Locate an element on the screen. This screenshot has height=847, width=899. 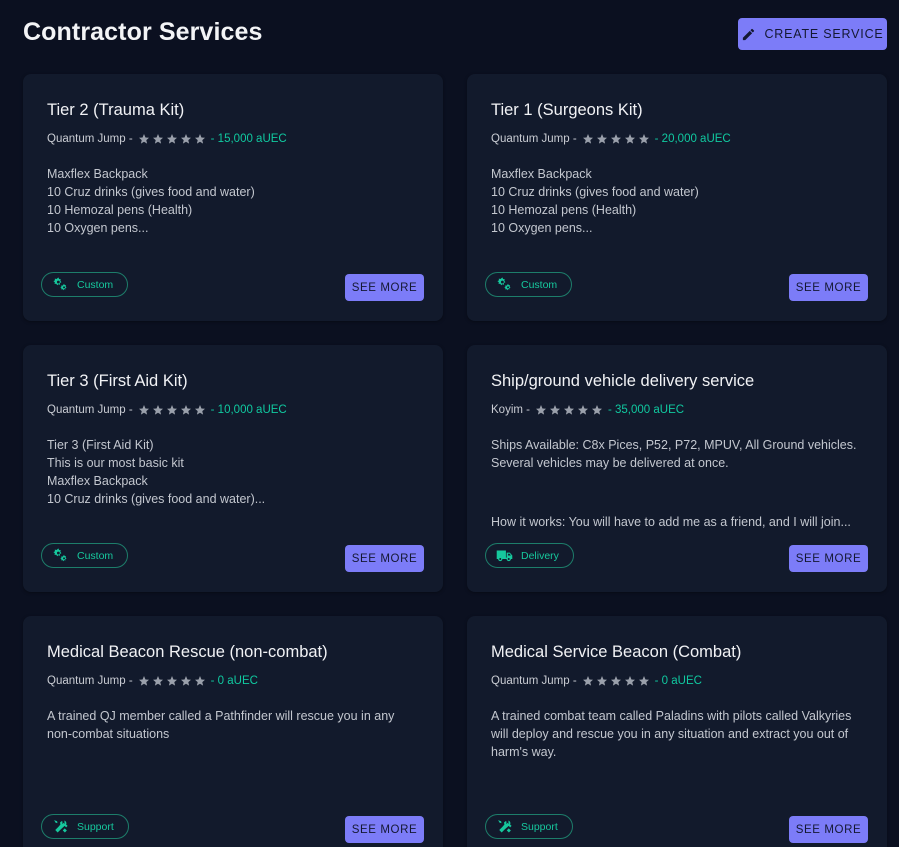
category-badge: Delivery is located at coordinates (529, 555).